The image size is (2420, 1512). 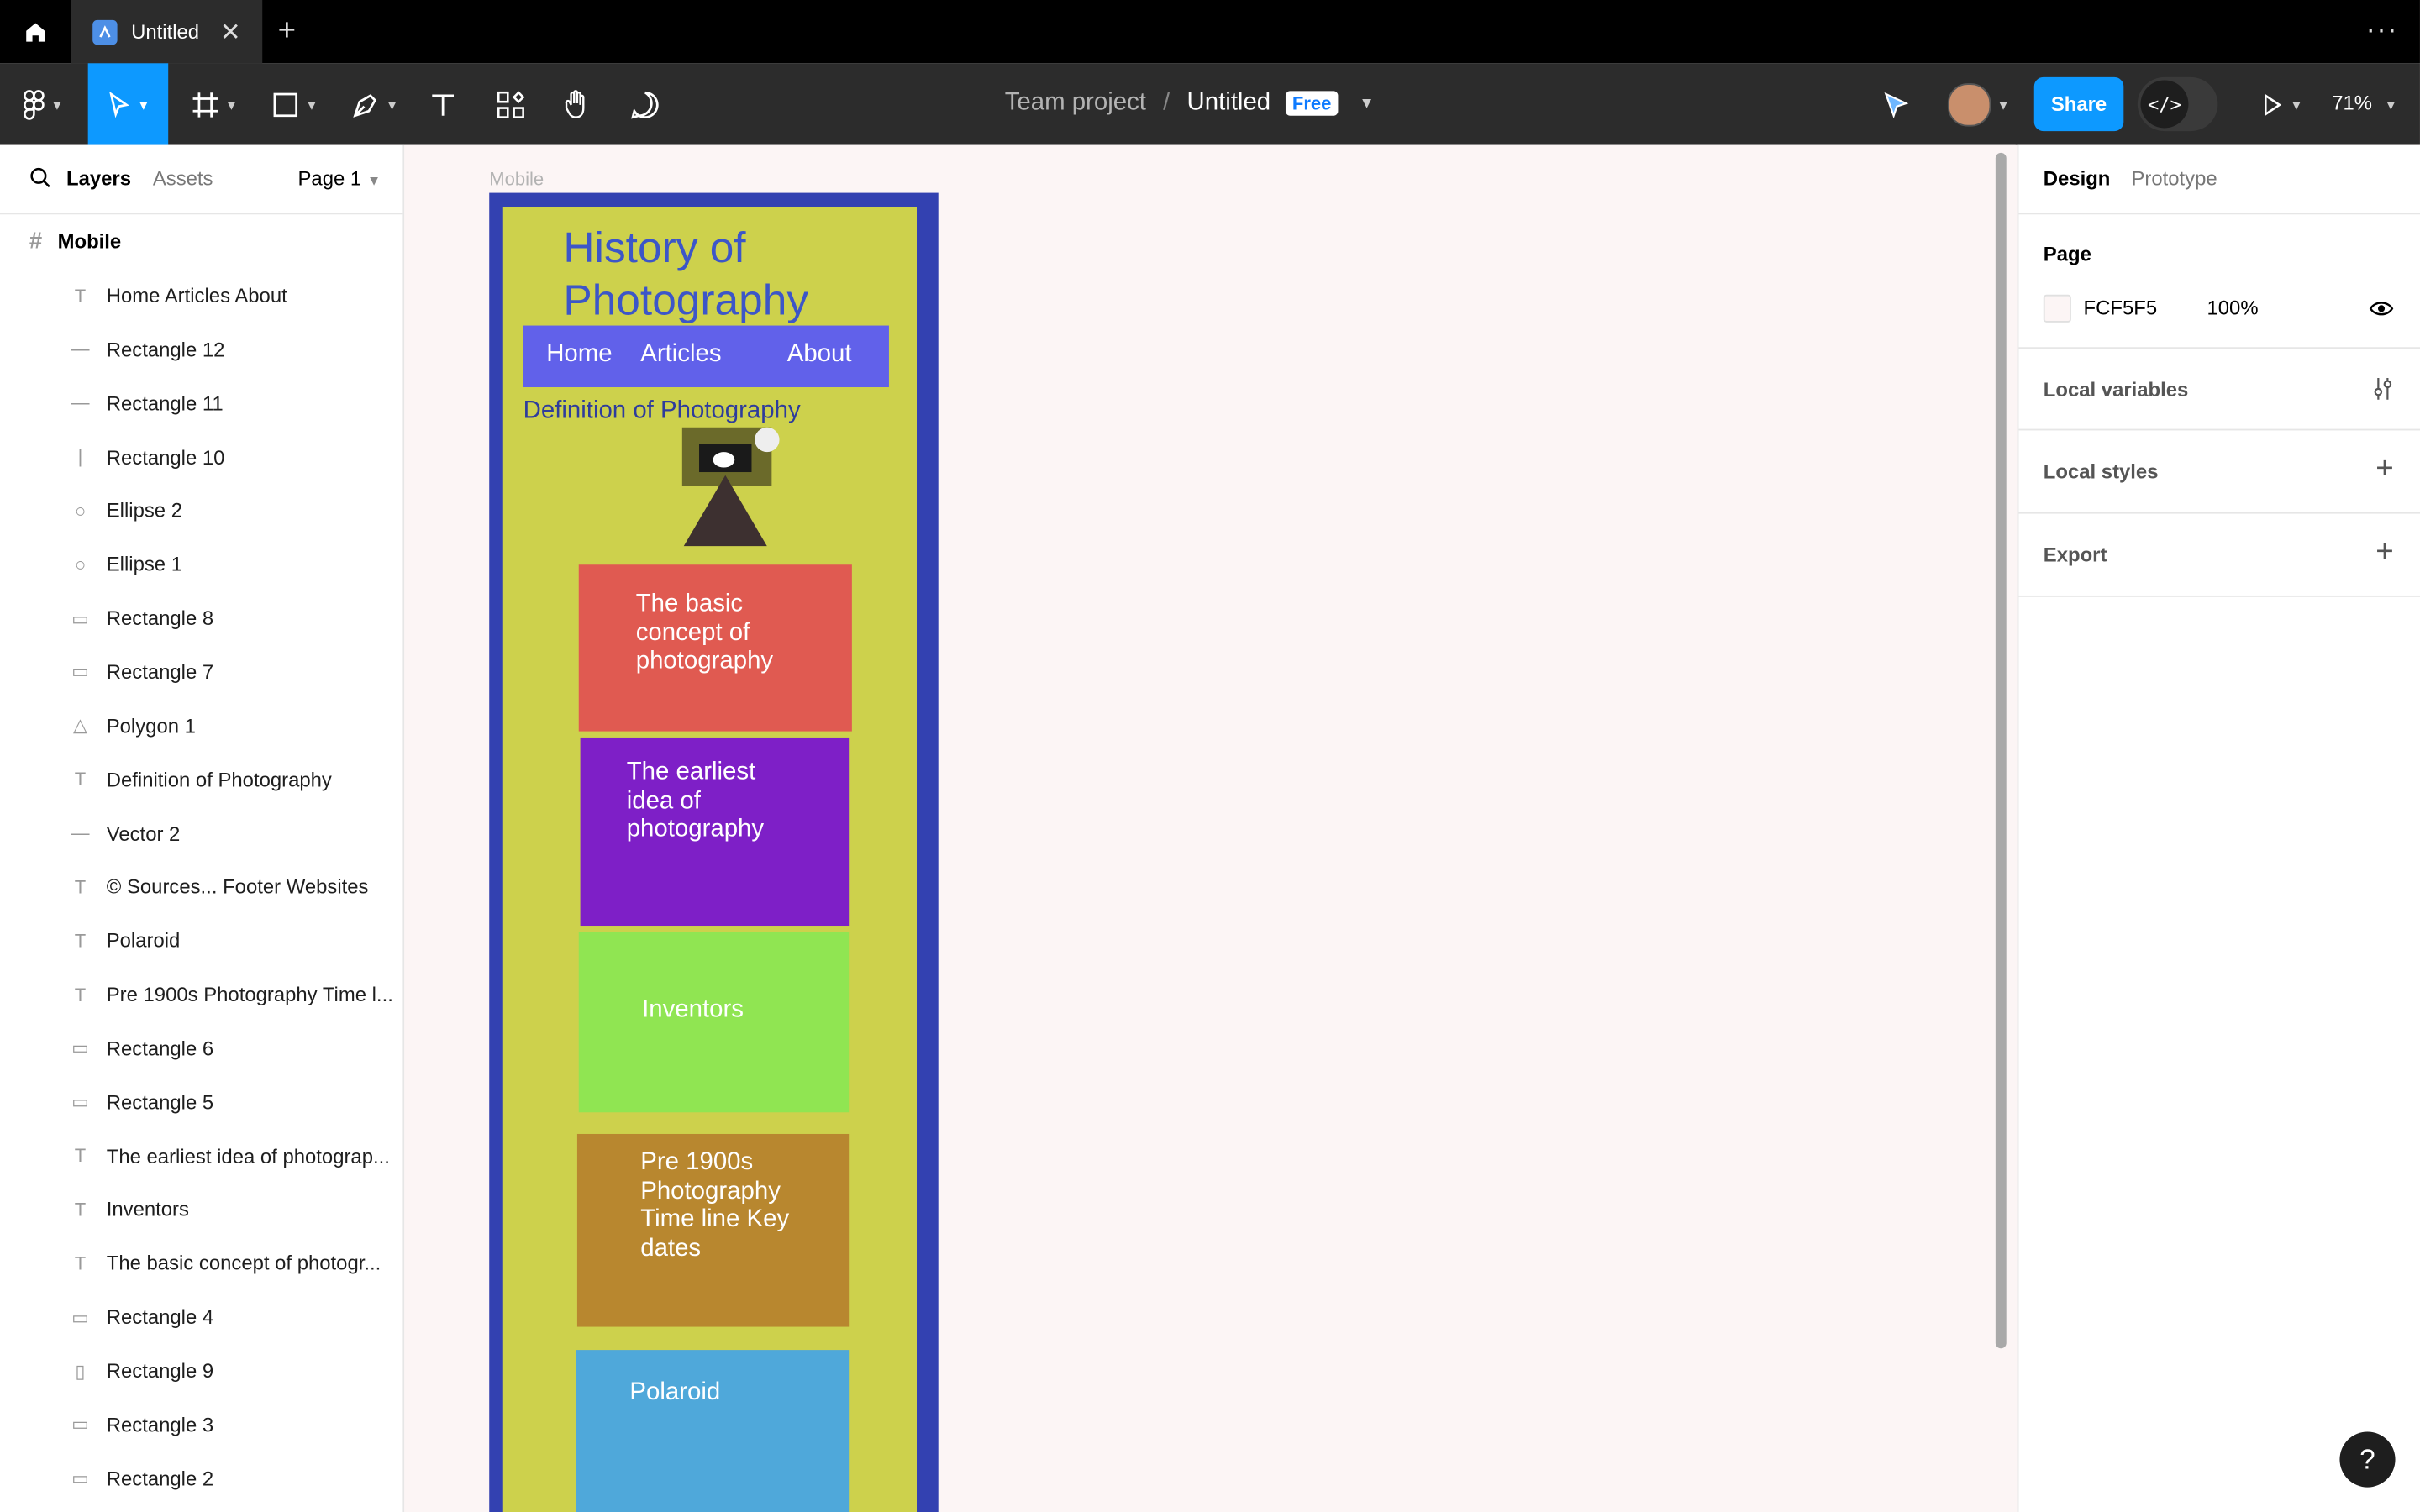 I want to click on tab-prototype: Prototype, so click(x=2174, y=178).